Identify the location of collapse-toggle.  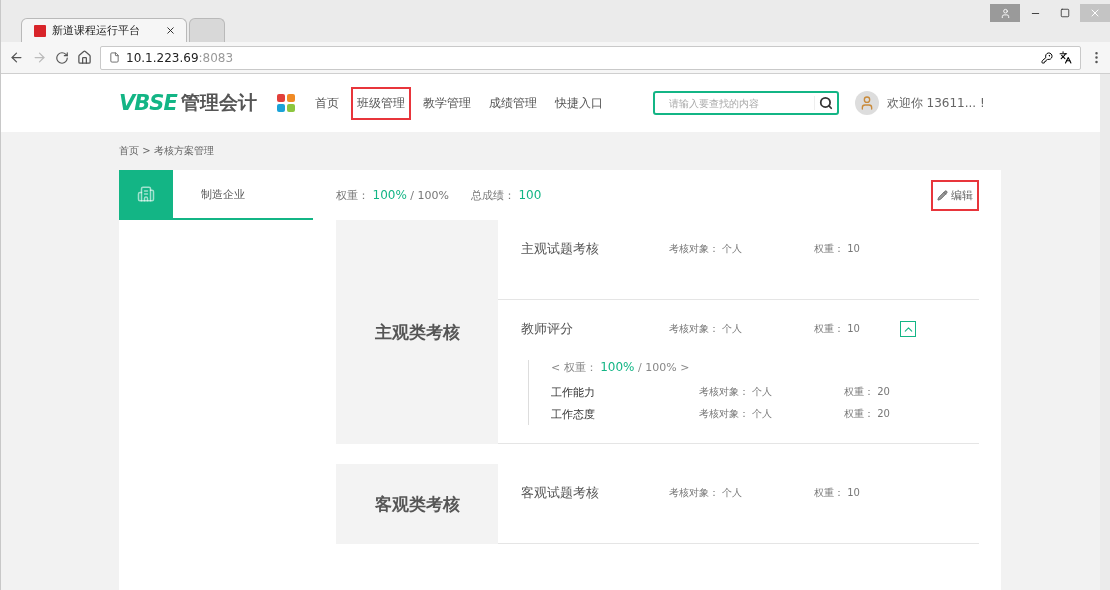
(908, 329).